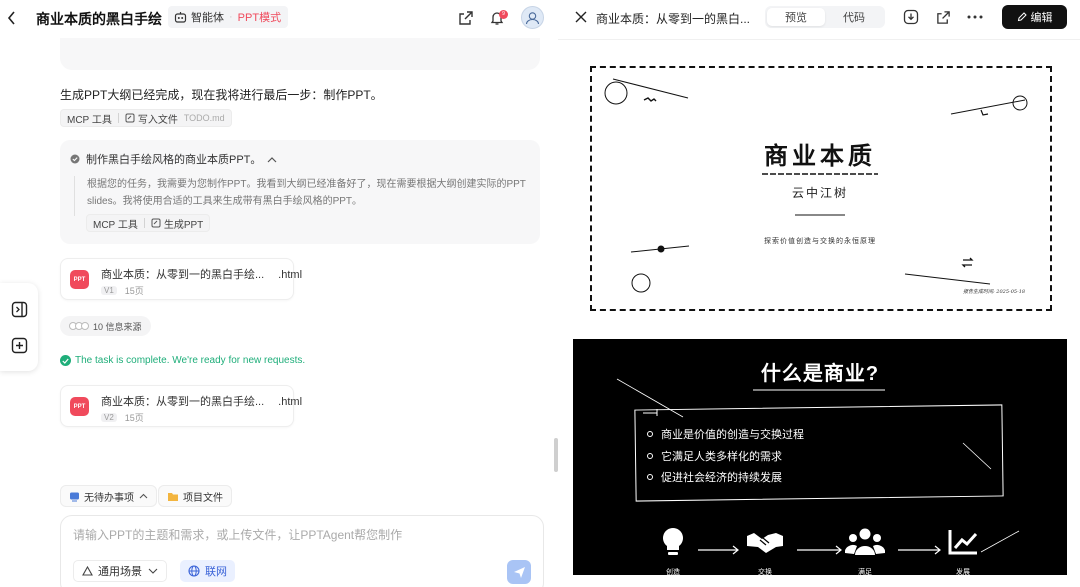 The image size is (1080, 587). I want to click on tool-call-chip: MCP 工具 写入文件 TODO.md, so click(146, 118).